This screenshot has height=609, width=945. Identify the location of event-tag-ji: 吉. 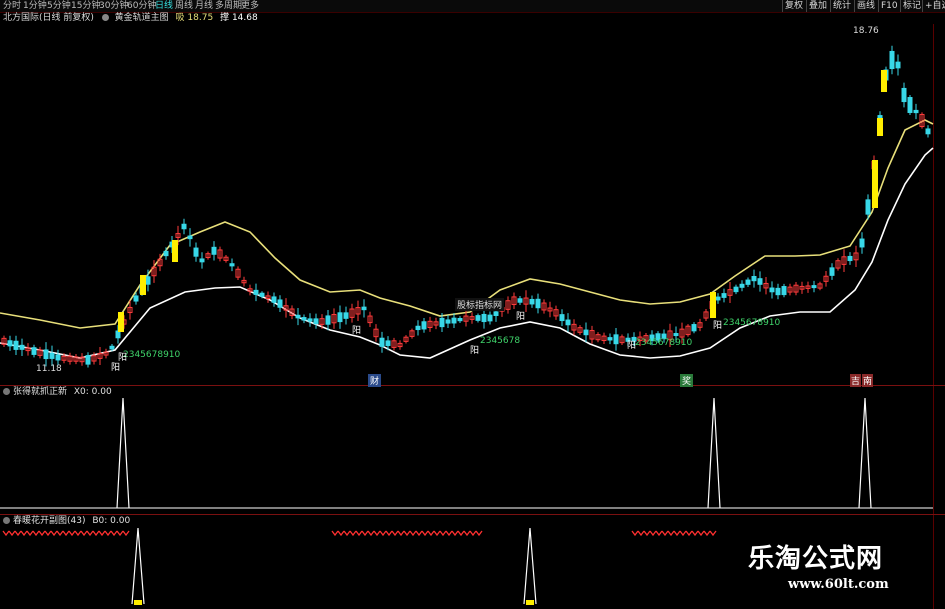
(856, 380).